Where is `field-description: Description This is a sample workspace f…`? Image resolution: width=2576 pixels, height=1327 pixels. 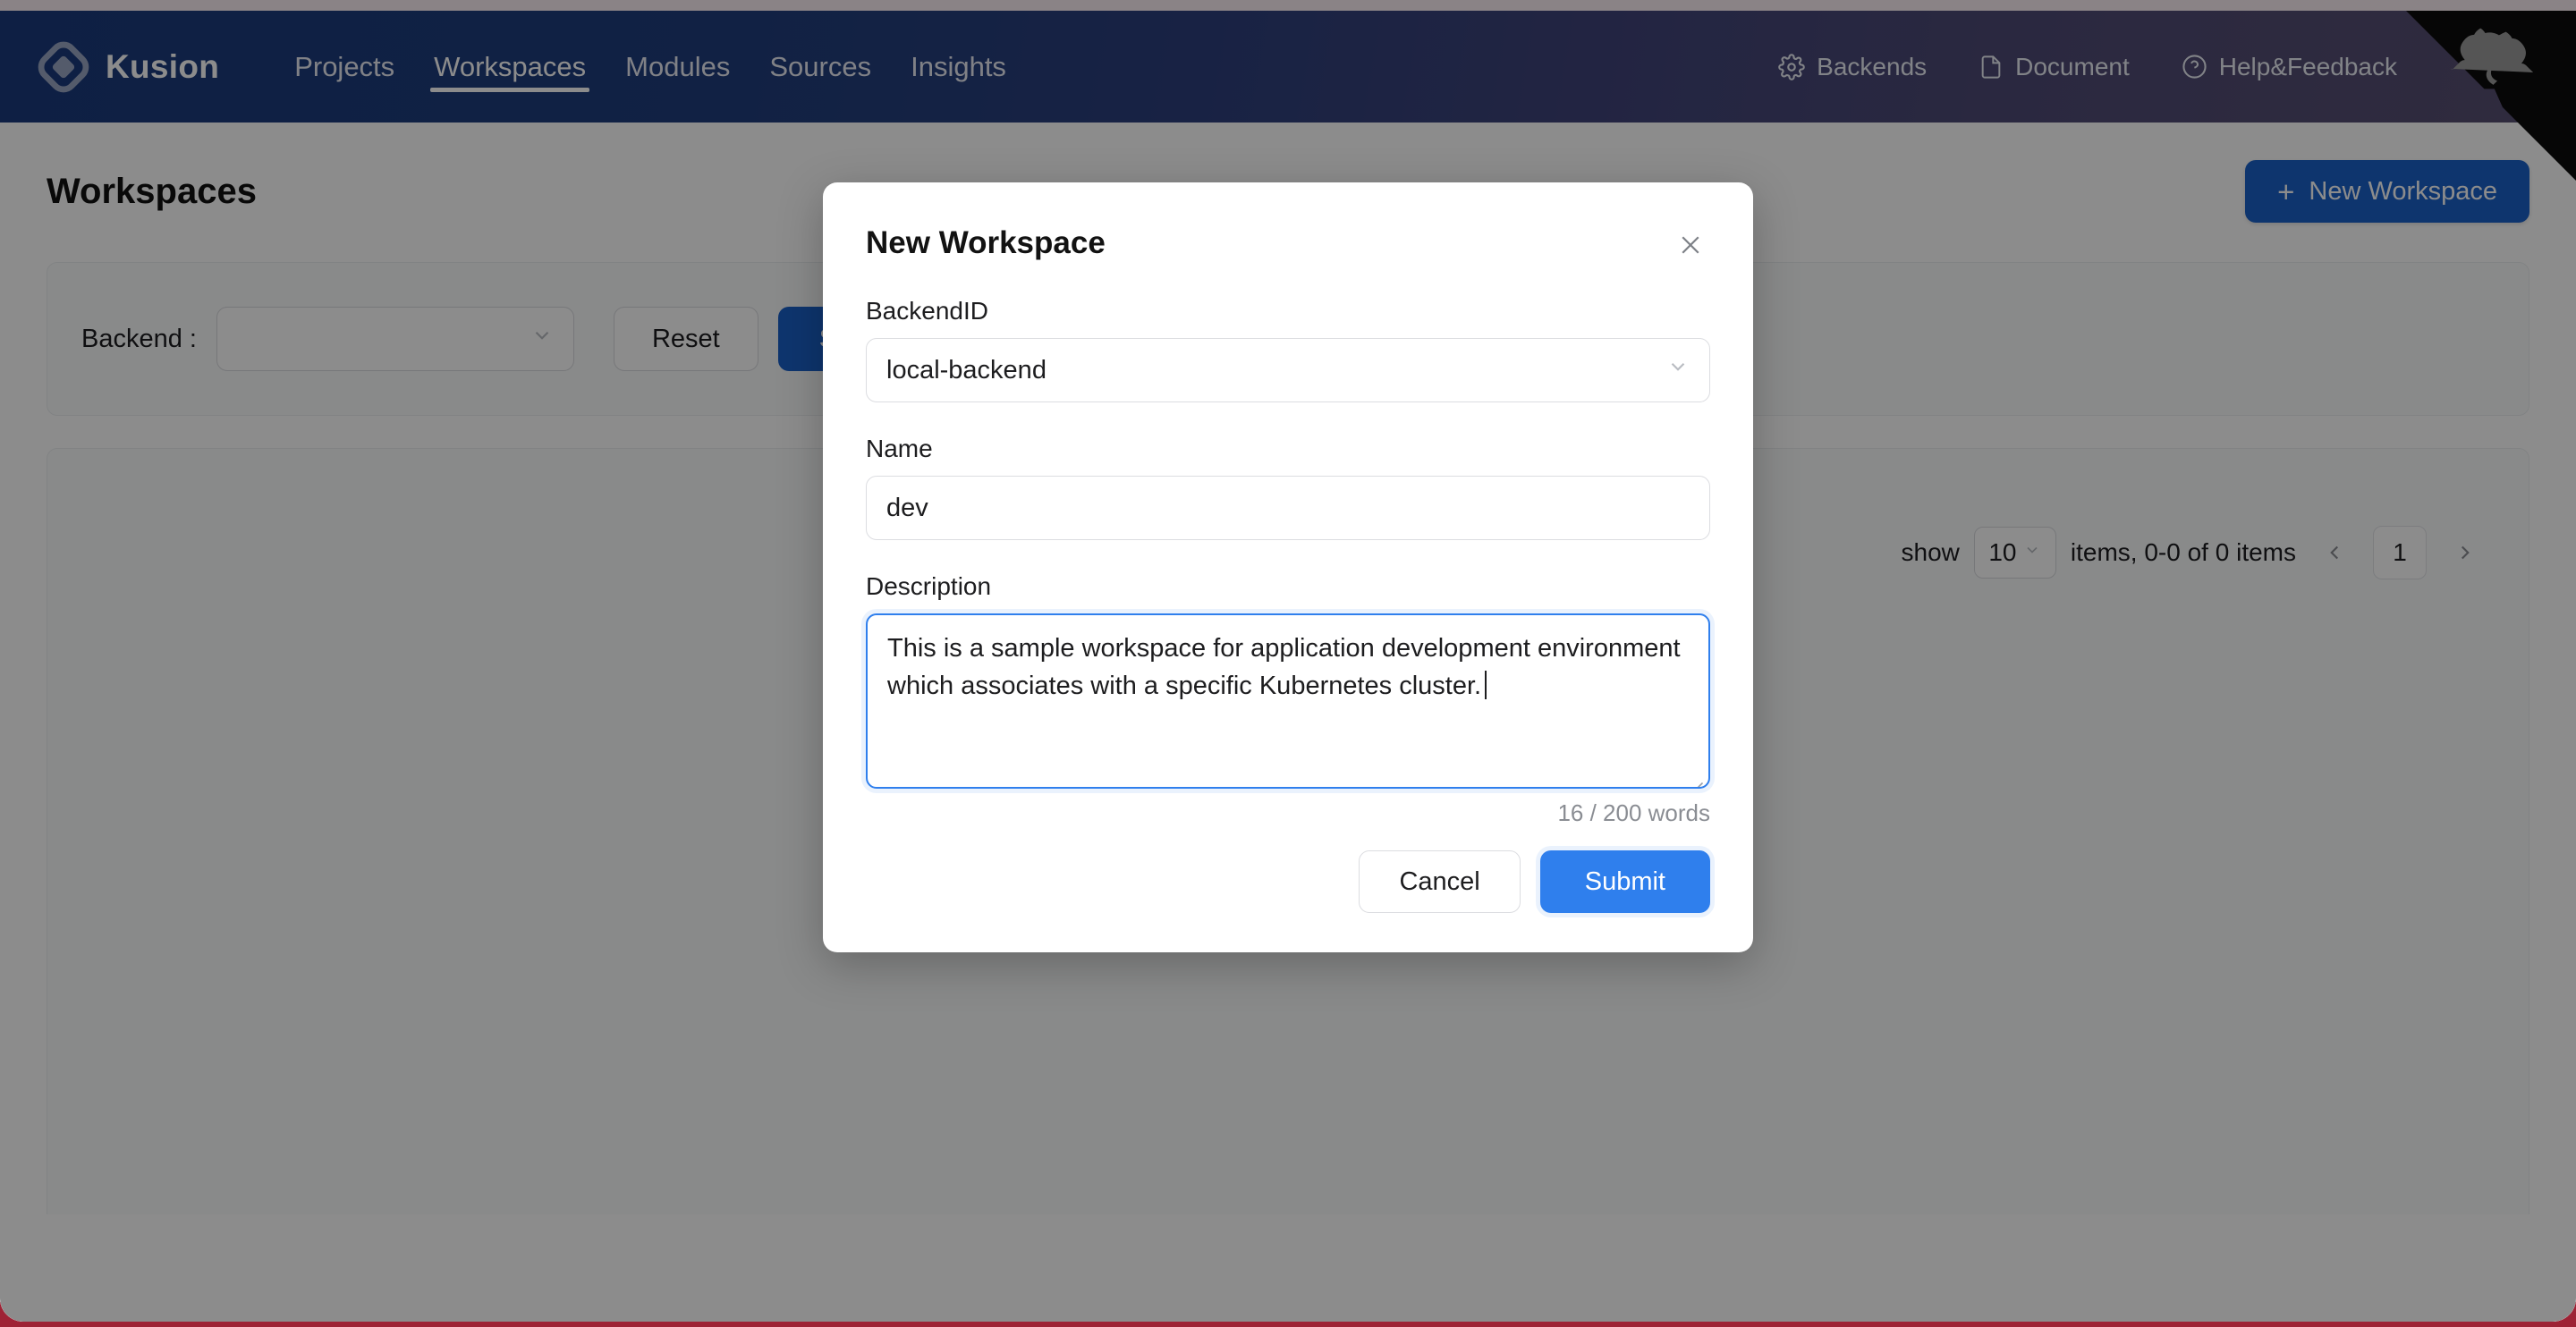
field-description: Description This is a sample workspace f… is located at coordinates (1288, 699).